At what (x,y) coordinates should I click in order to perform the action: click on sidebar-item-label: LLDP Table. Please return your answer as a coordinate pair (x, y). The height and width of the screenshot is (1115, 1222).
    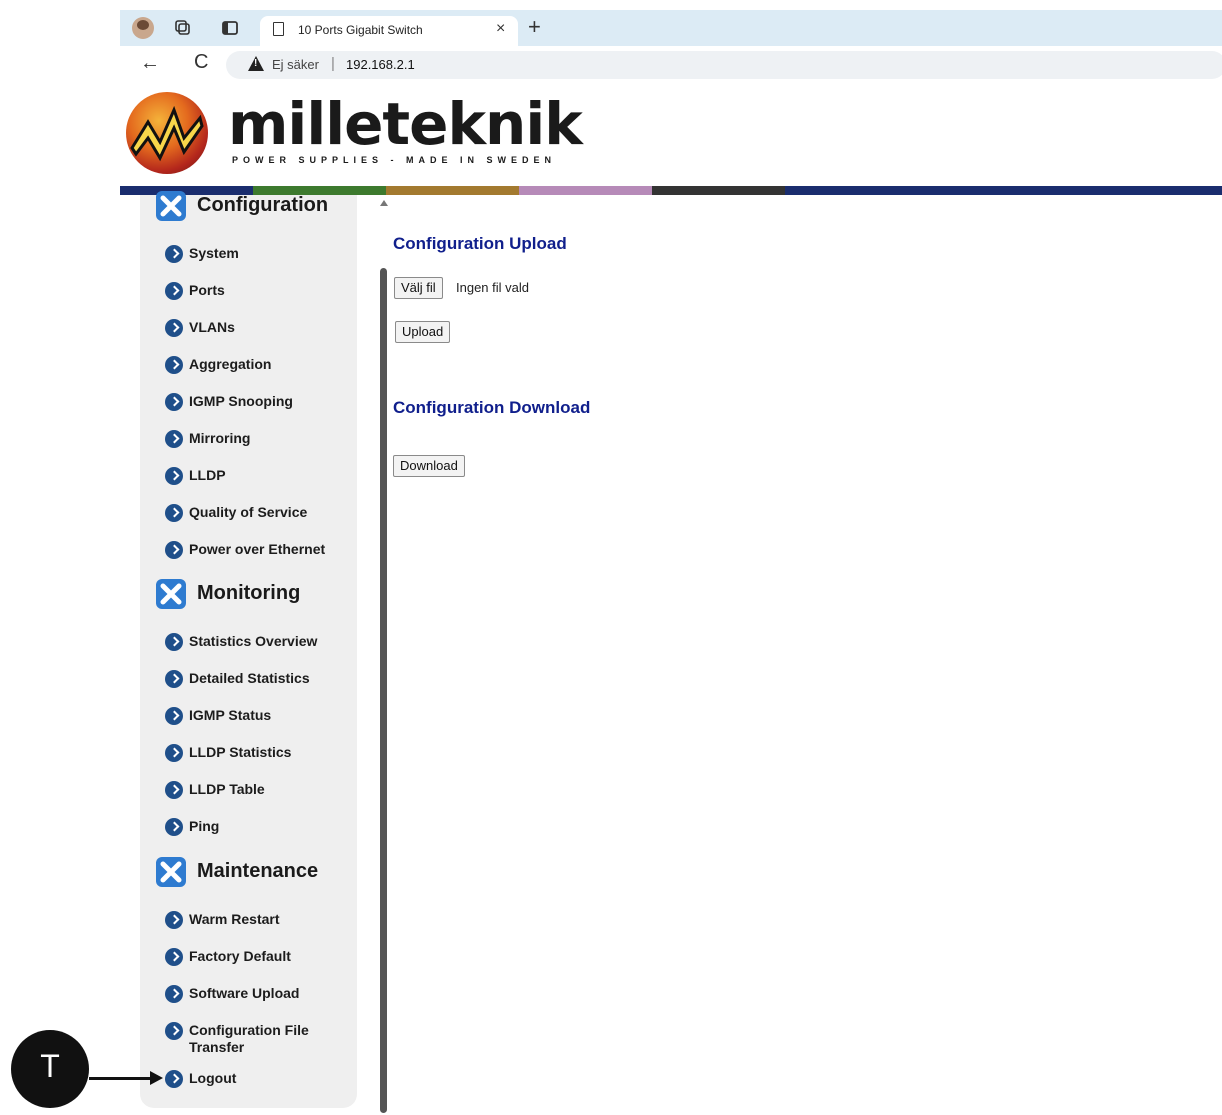
    Looking at the image, I should click on (227, 789).